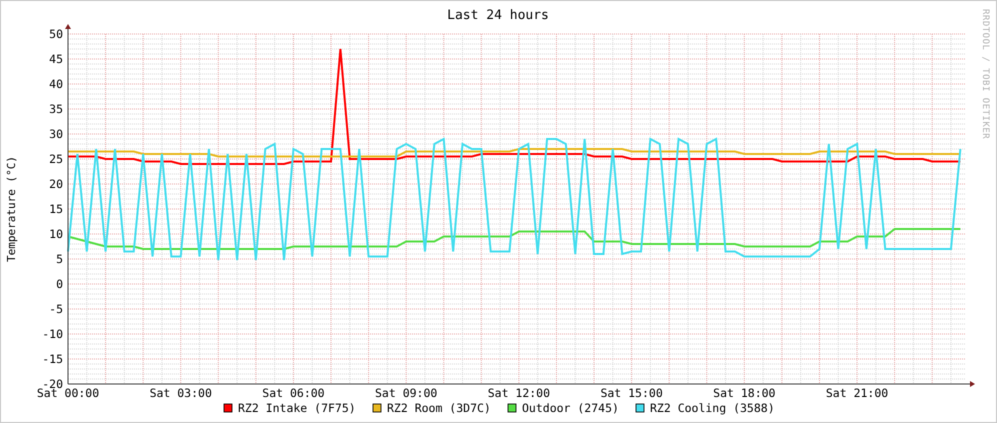 Image resolution: width=997 pixels, height=423 pixels. Describe the element at coordinates (181, 393) in the screenshot. I see `x-tick-label: Sat 03:00` at that location.